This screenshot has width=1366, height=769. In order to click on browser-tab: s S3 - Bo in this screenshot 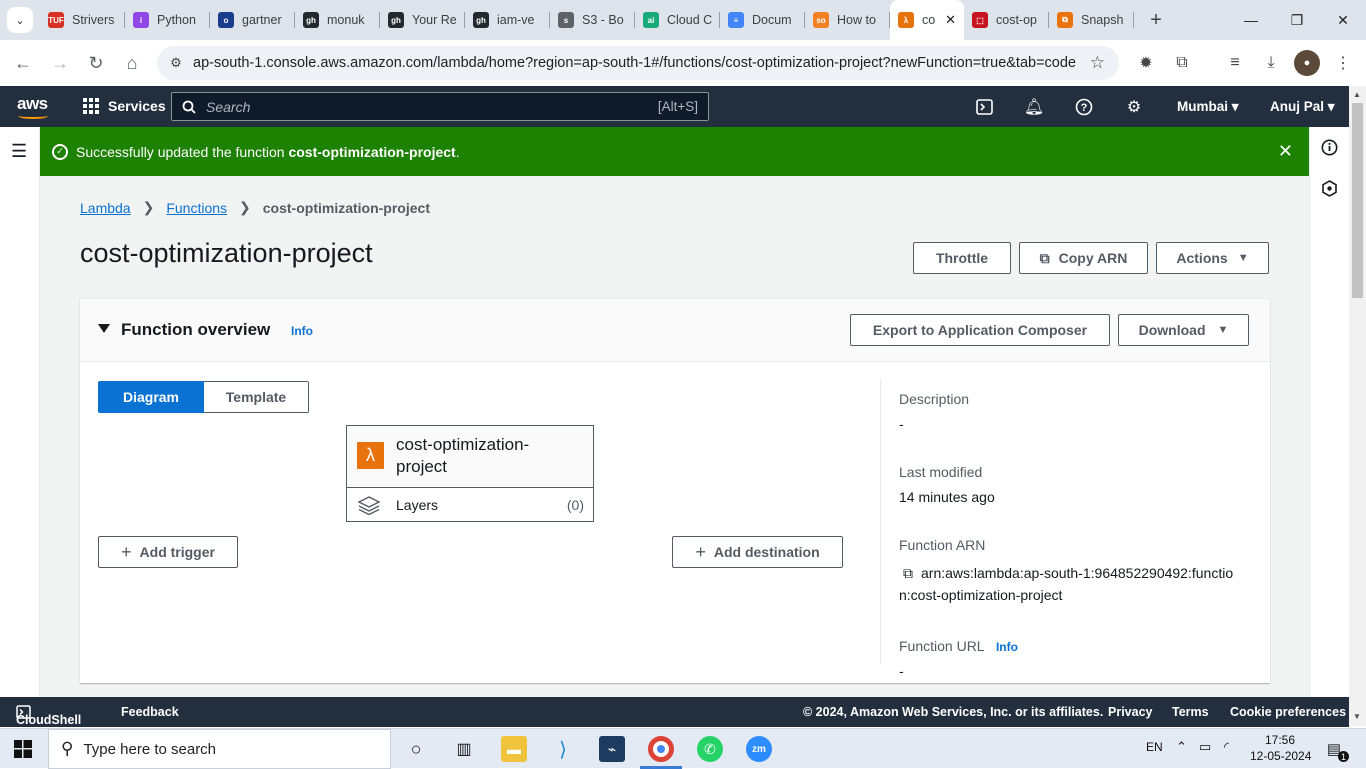, I will do `click(592, 20)`.